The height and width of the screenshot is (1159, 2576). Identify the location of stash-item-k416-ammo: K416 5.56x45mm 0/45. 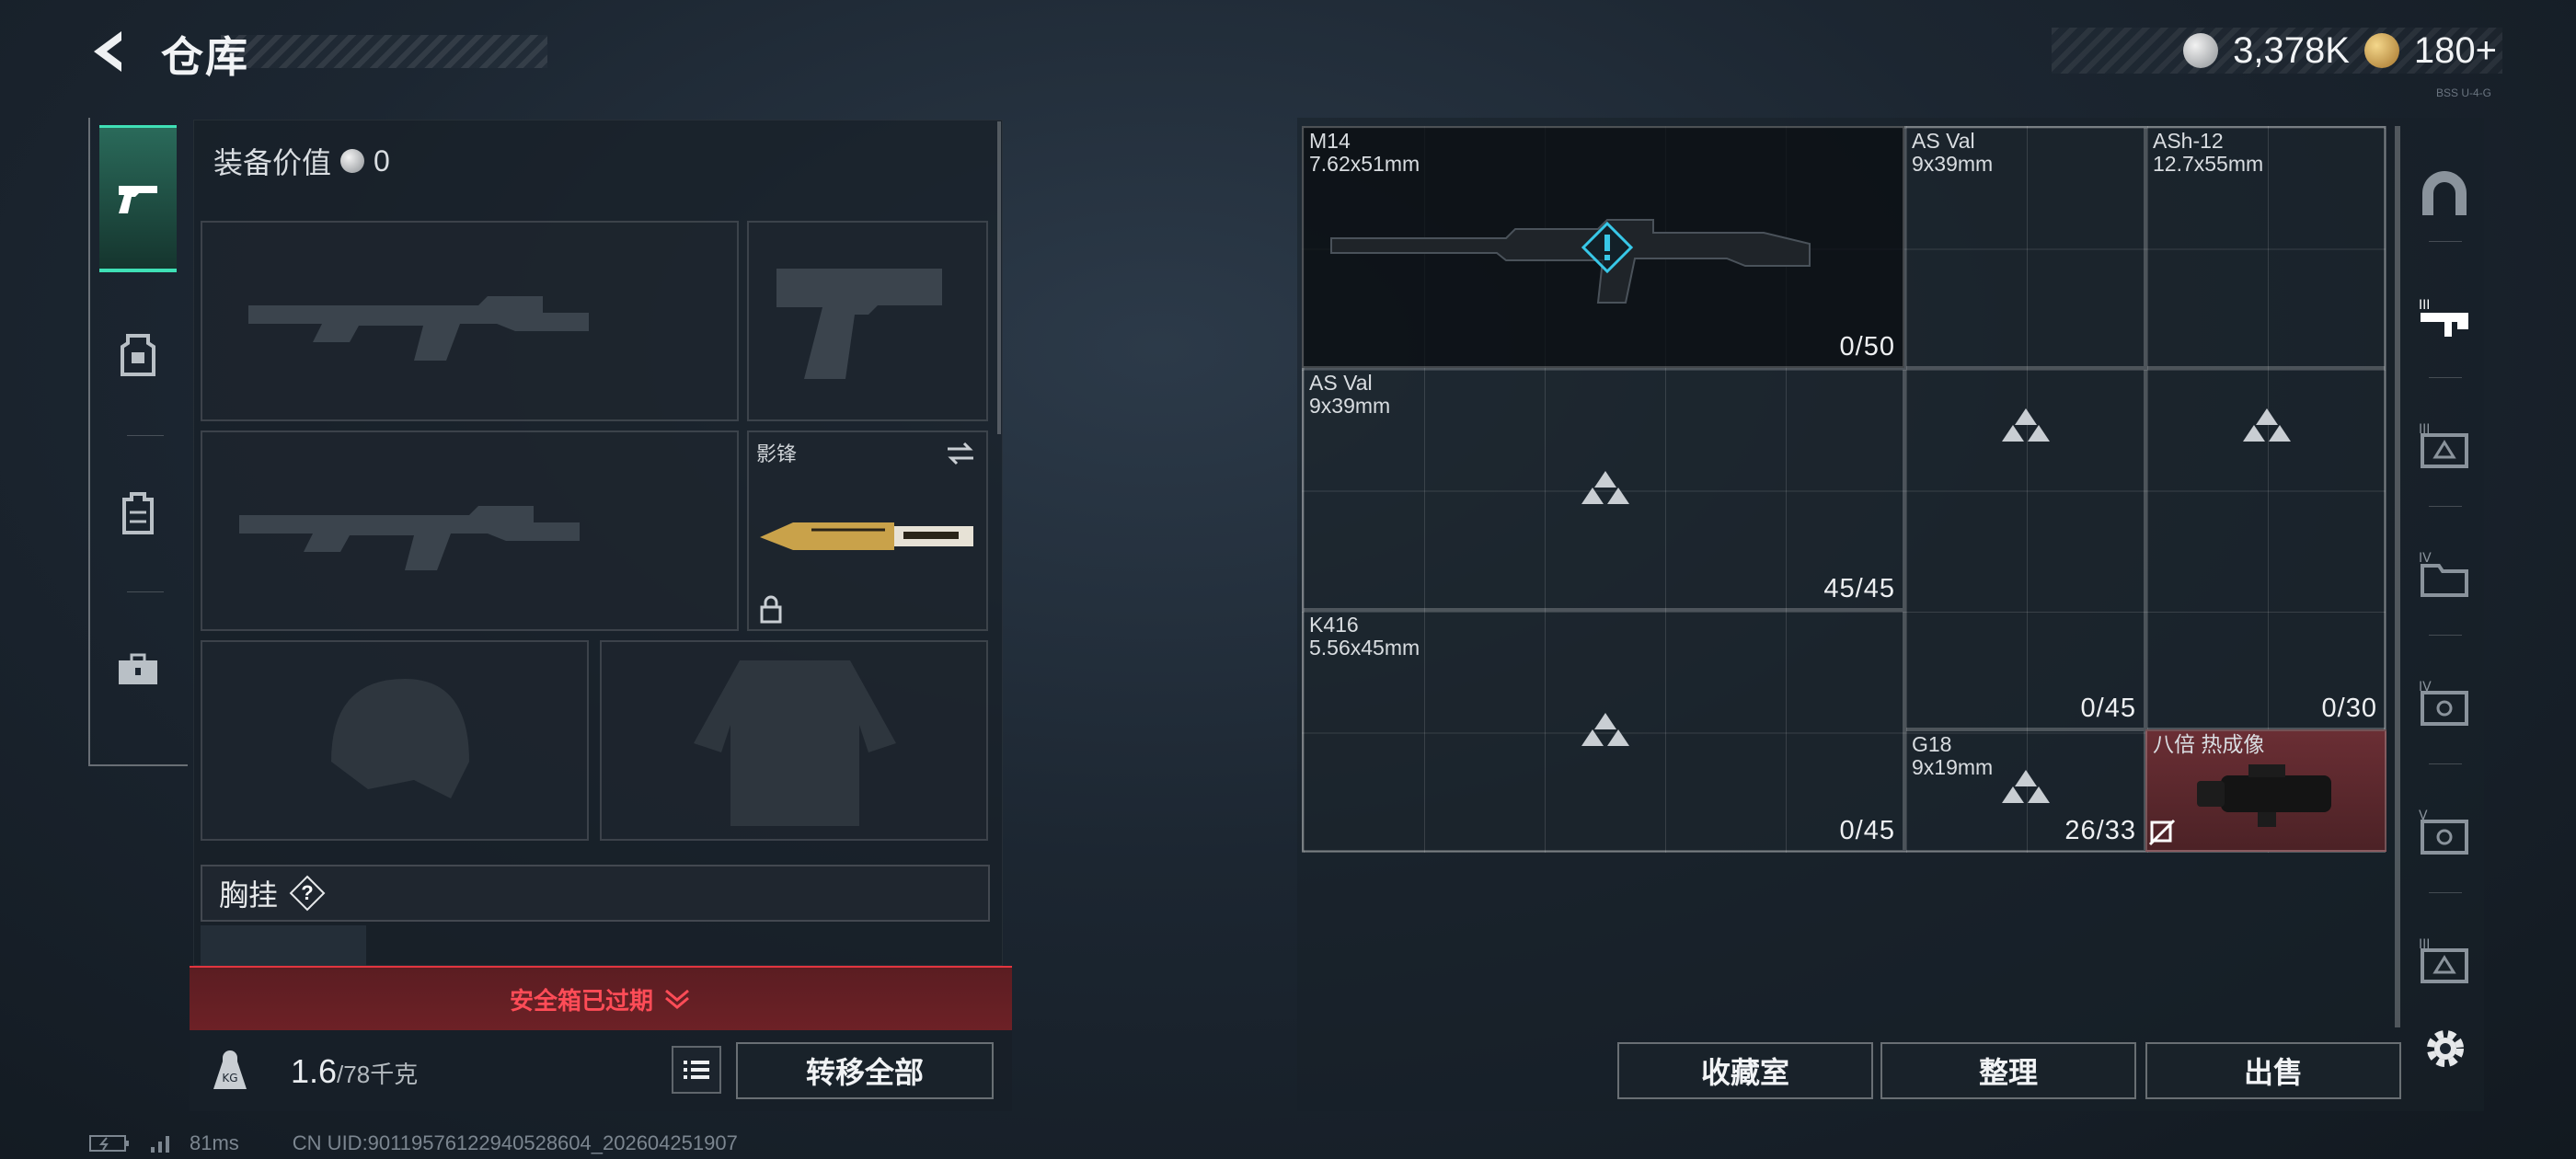
(1603, 731).